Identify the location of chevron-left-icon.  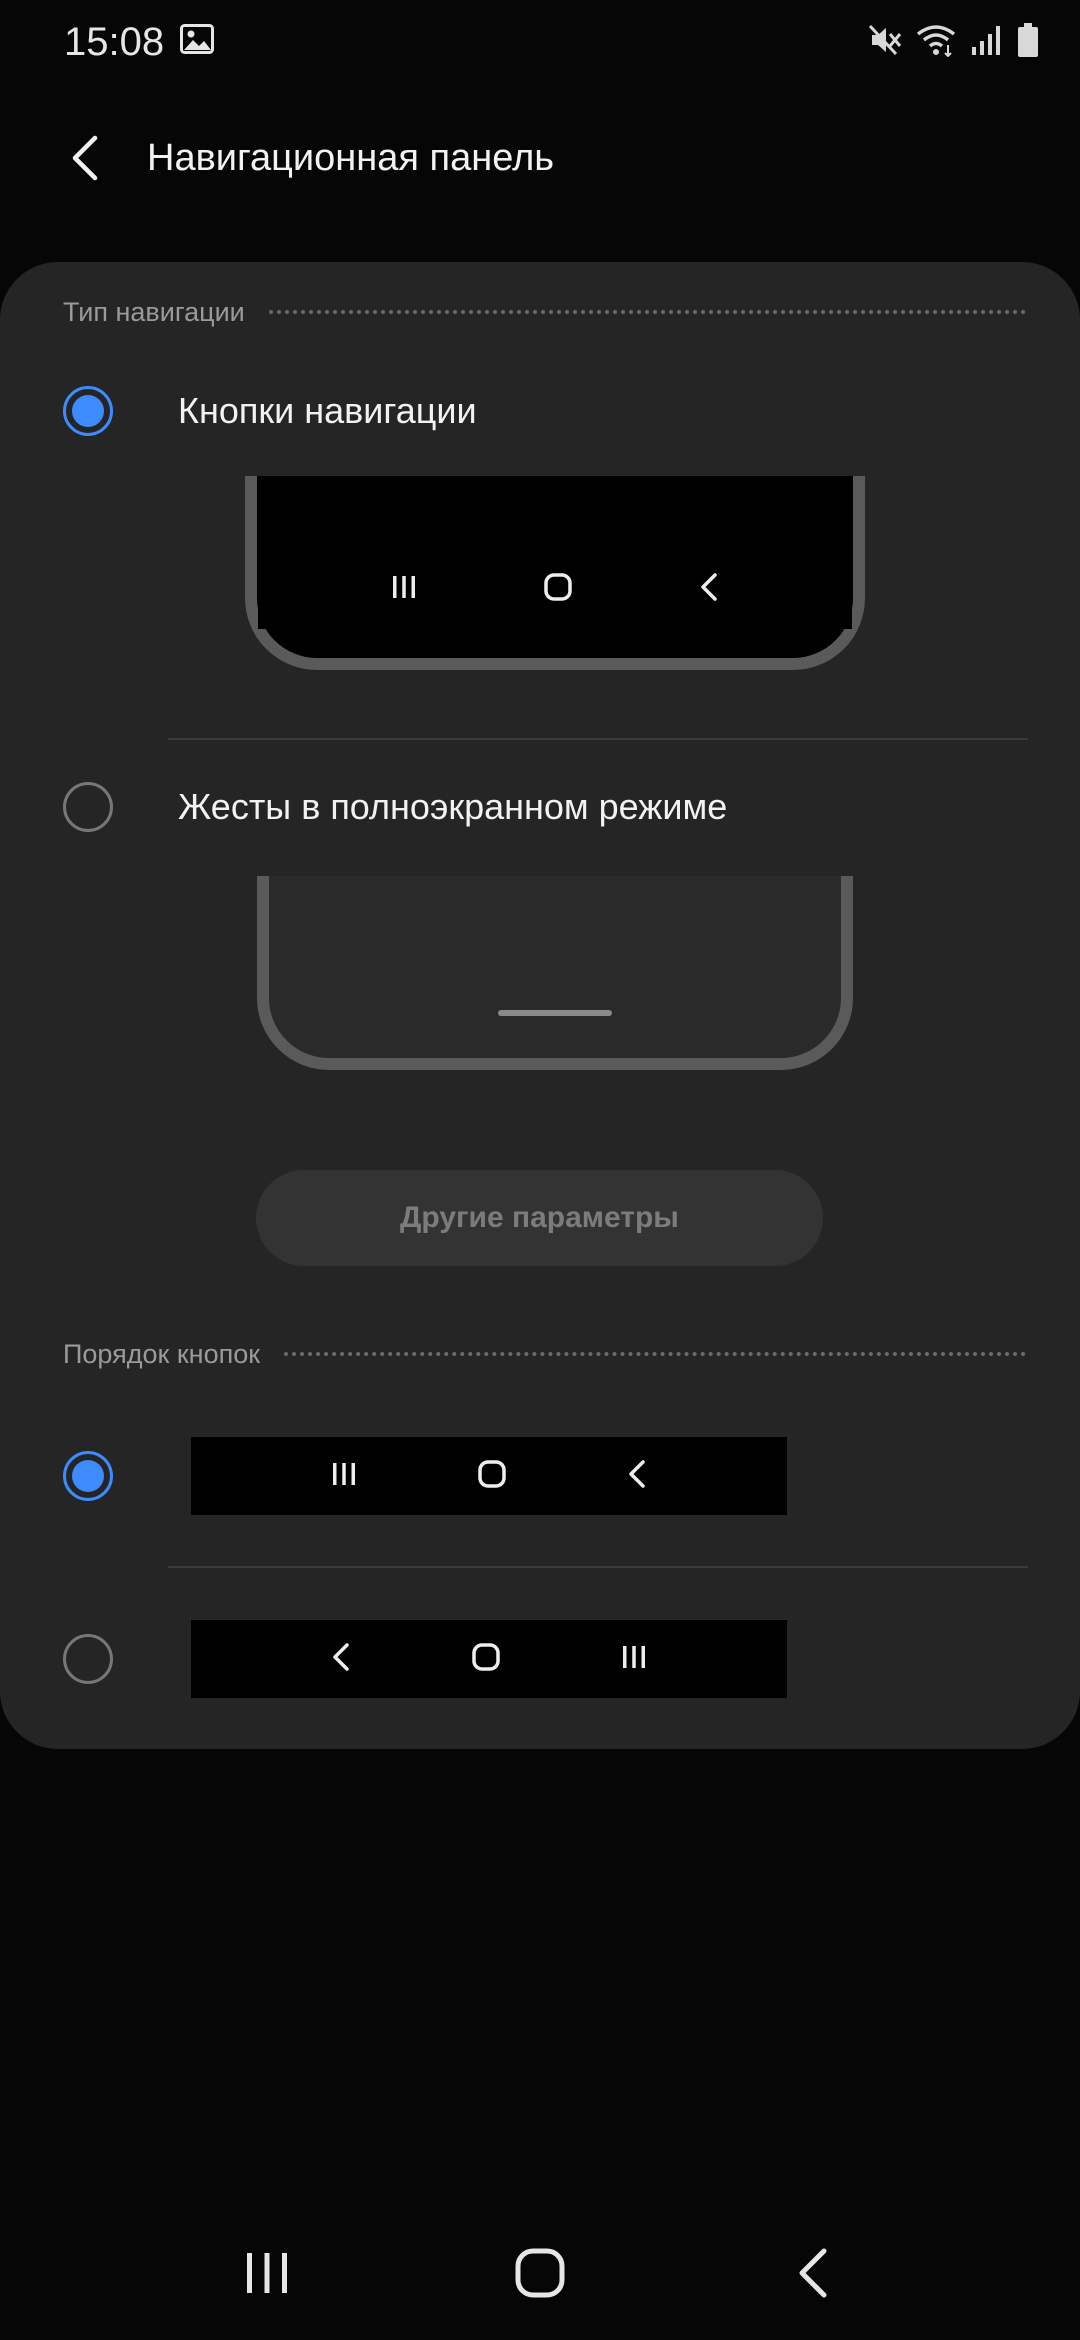
(84, 160).